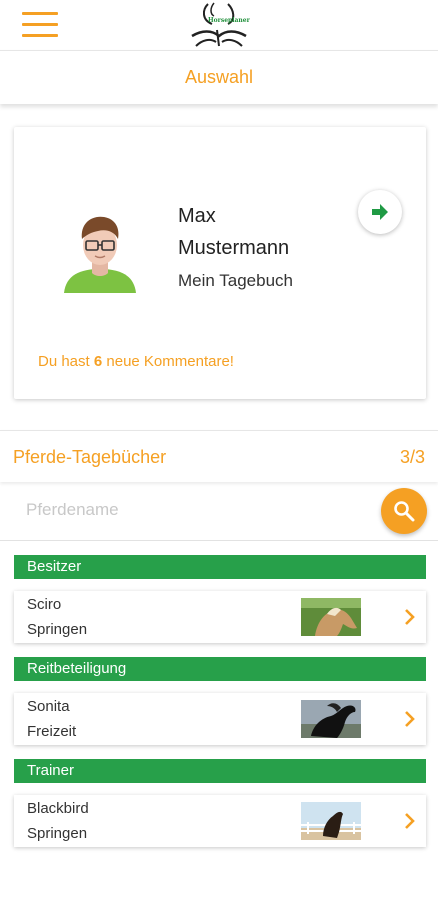  Describe the element at coordinates (44, 604) in the screenshot. I see `horse-name: Sciro` at that location.